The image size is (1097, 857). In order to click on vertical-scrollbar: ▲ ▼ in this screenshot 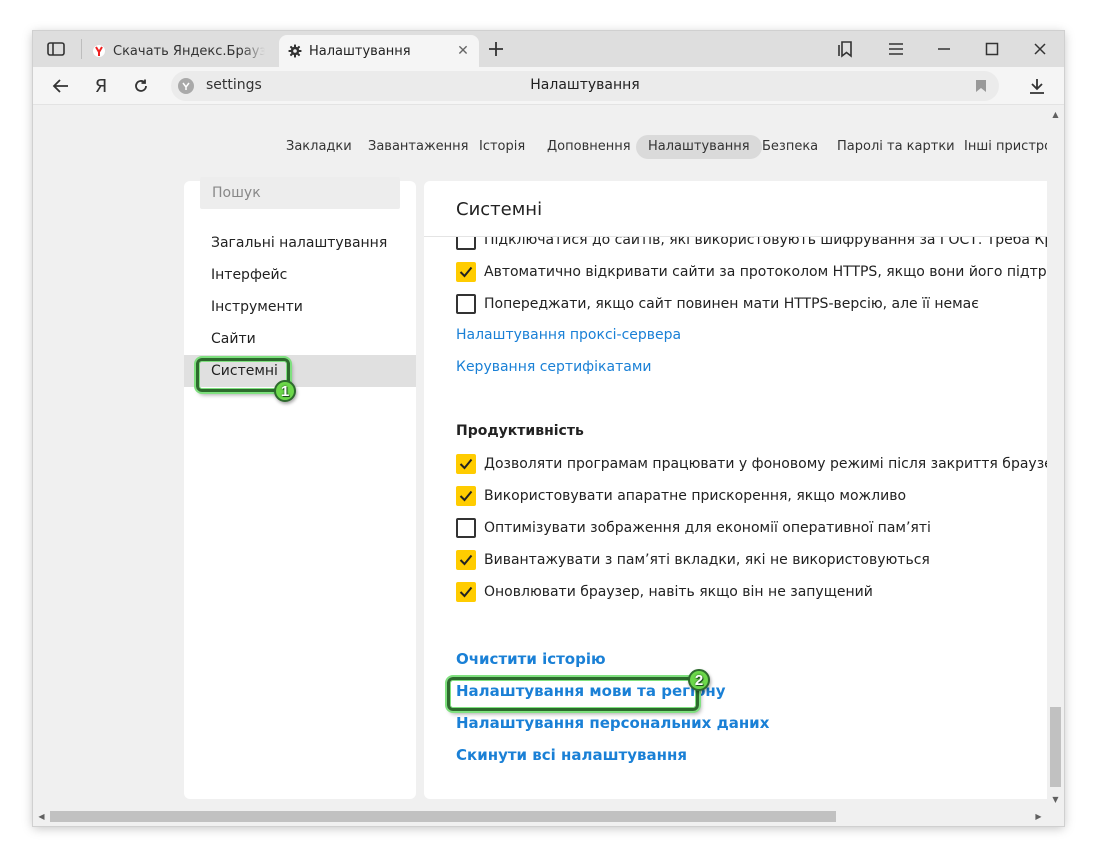, I will do `click(1055, 457)`.